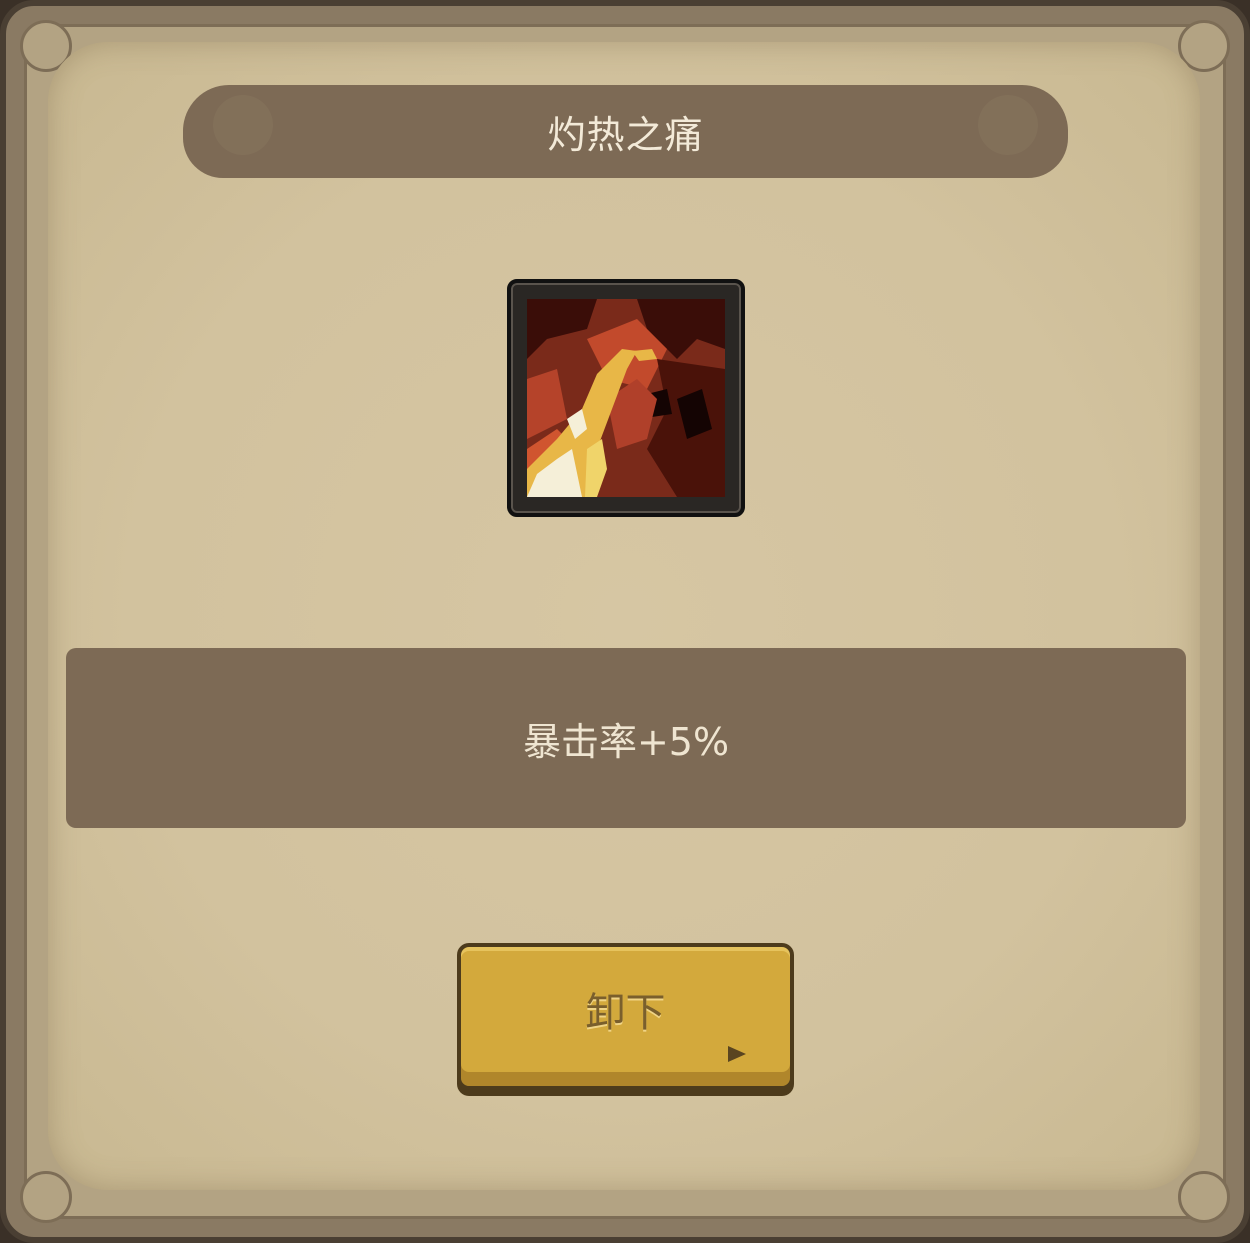 This screenshot has height=1243, width=1250. What do you see at coordinates (625, 1016) in the screenshot?
I see `unequip-button: 卸下` at bounding box center [625, 1016].